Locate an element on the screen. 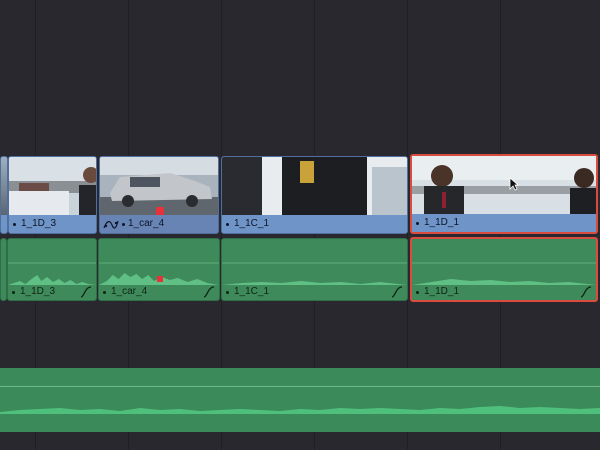 The height and width of the screenshot is (450, 600). audio-clip-1_1C_1: 1_1C_1 is located at coordinates (314, 269).